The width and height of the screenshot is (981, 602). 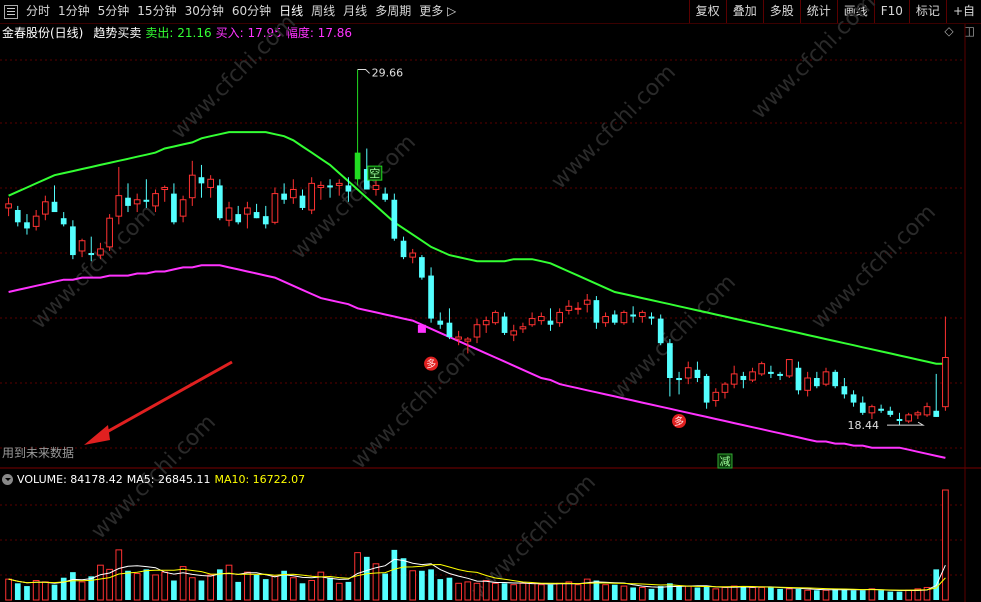 What do you see at coordinates (97, 435) in the screenshot?
I see `note-arrow-head` at bounding box center [97, 435].